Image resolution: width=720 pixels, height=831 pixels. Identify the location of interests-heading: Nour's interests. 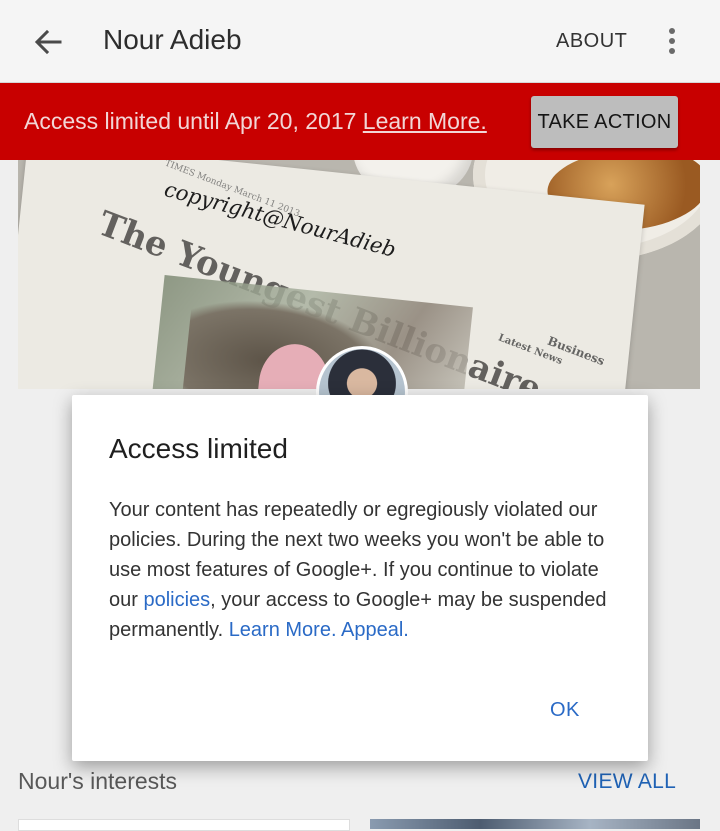
(98, 781).